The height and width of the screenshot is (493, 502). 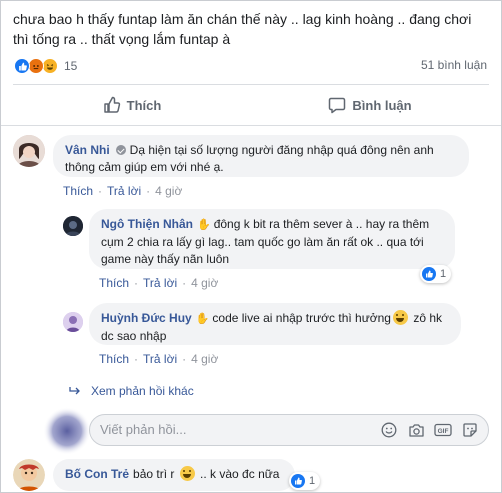 I want to click on comment-meta: Thích · Trả lời · 4 giờ, so click(x=122, y=191).